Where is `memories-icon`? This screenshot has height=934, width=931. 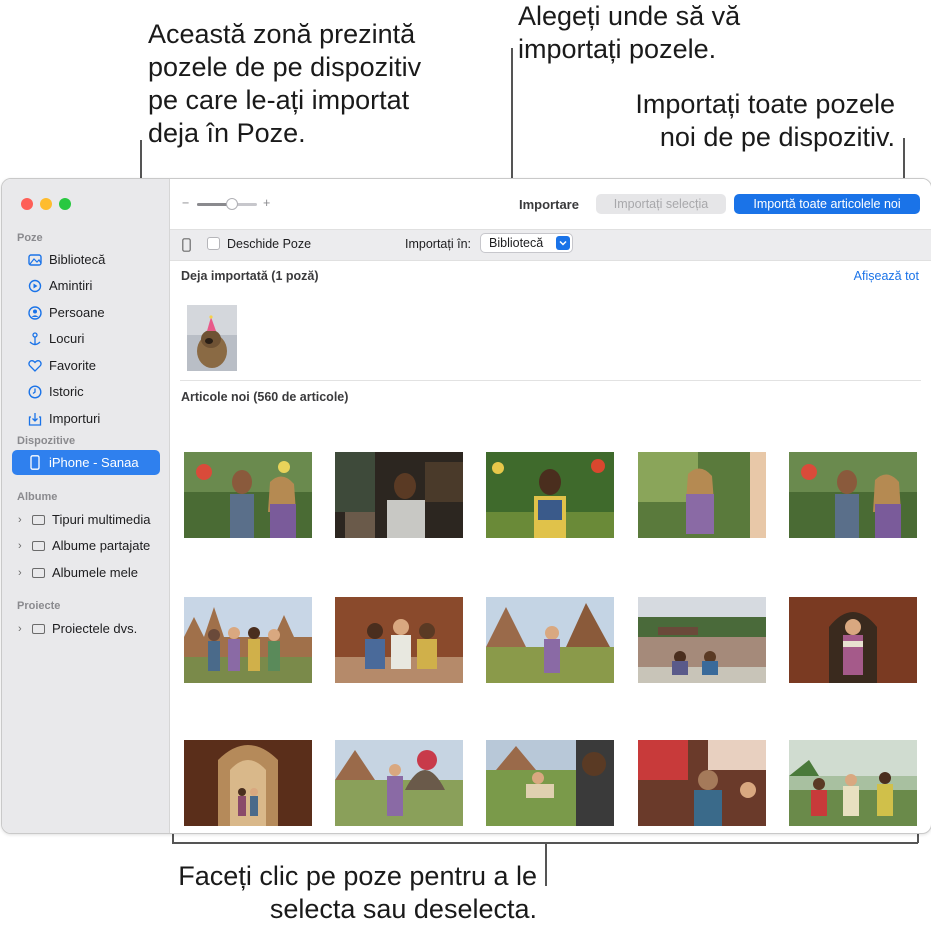 memories-icon is located at coordinates (35, 286).